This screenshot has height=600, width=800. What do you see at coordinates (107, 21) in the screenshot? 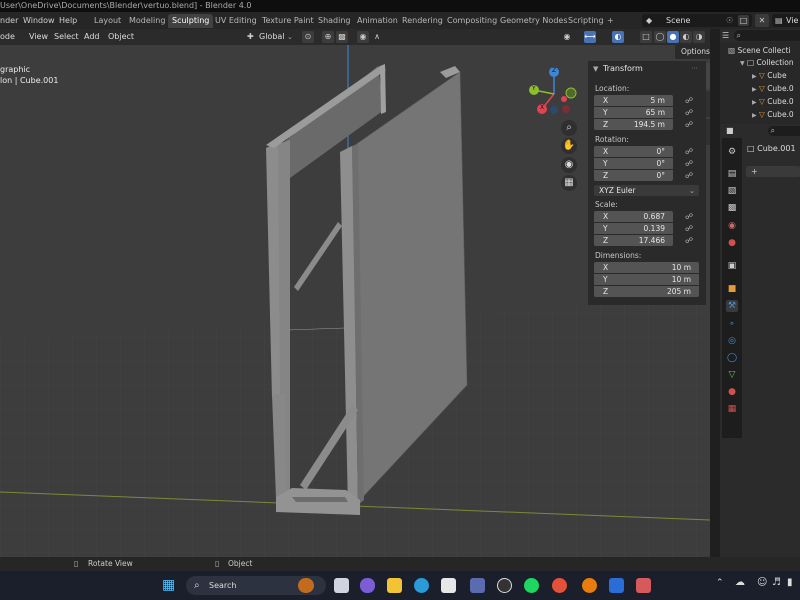
I see `workspace-tab-layout: Layout` at bounding box center [107, 21].